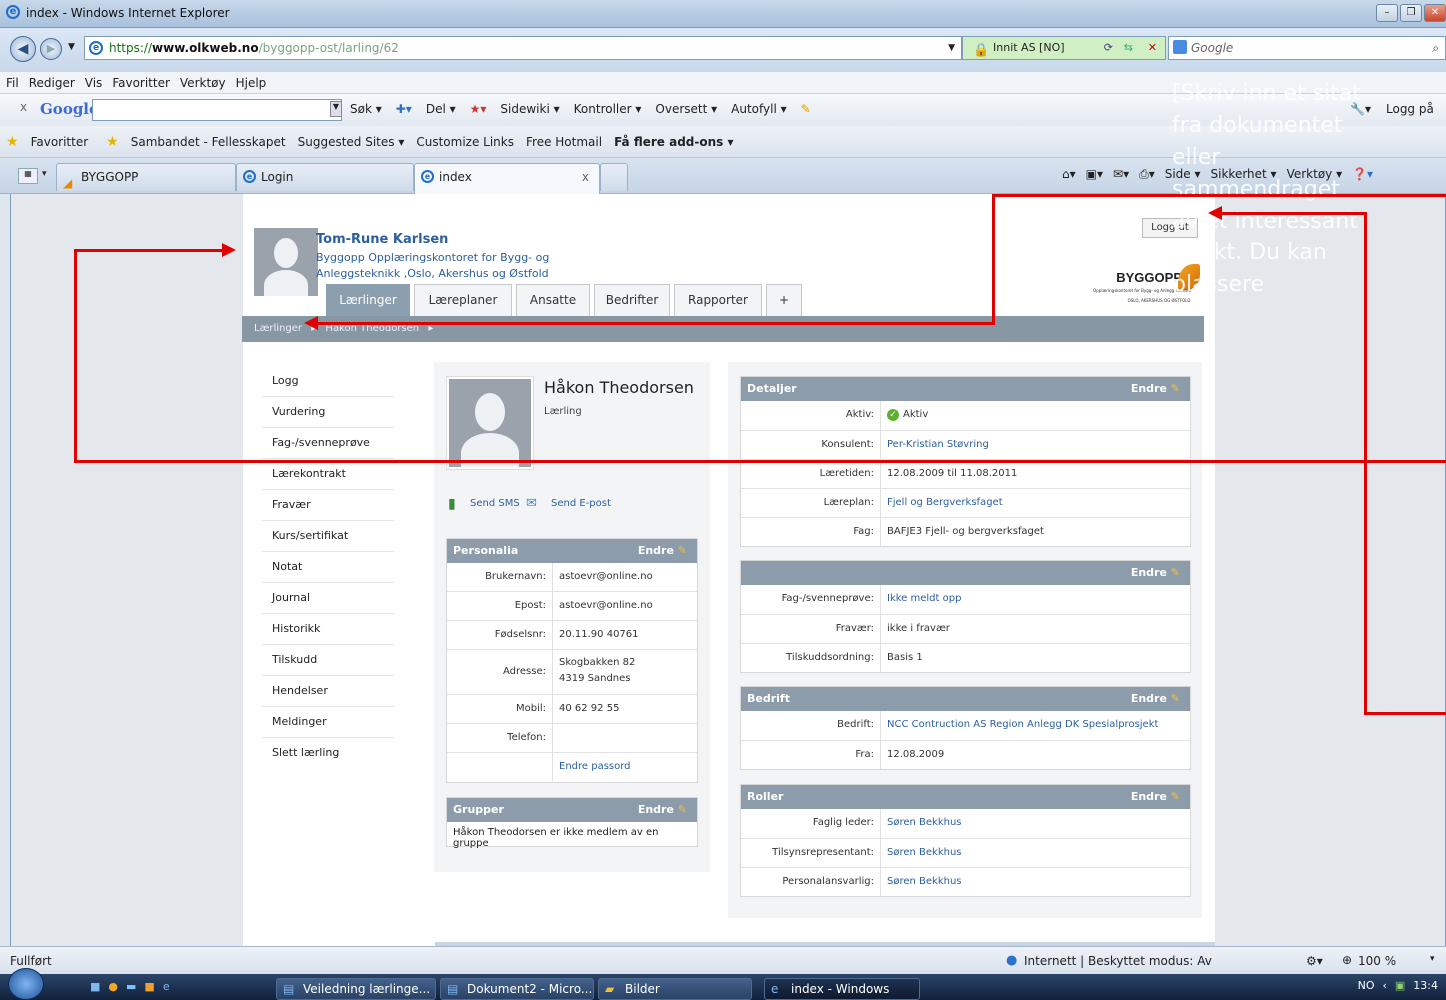  Describe the element at coordinates (806, 109) in the screenshot. I see `pencil-icon: ✎` at that location.